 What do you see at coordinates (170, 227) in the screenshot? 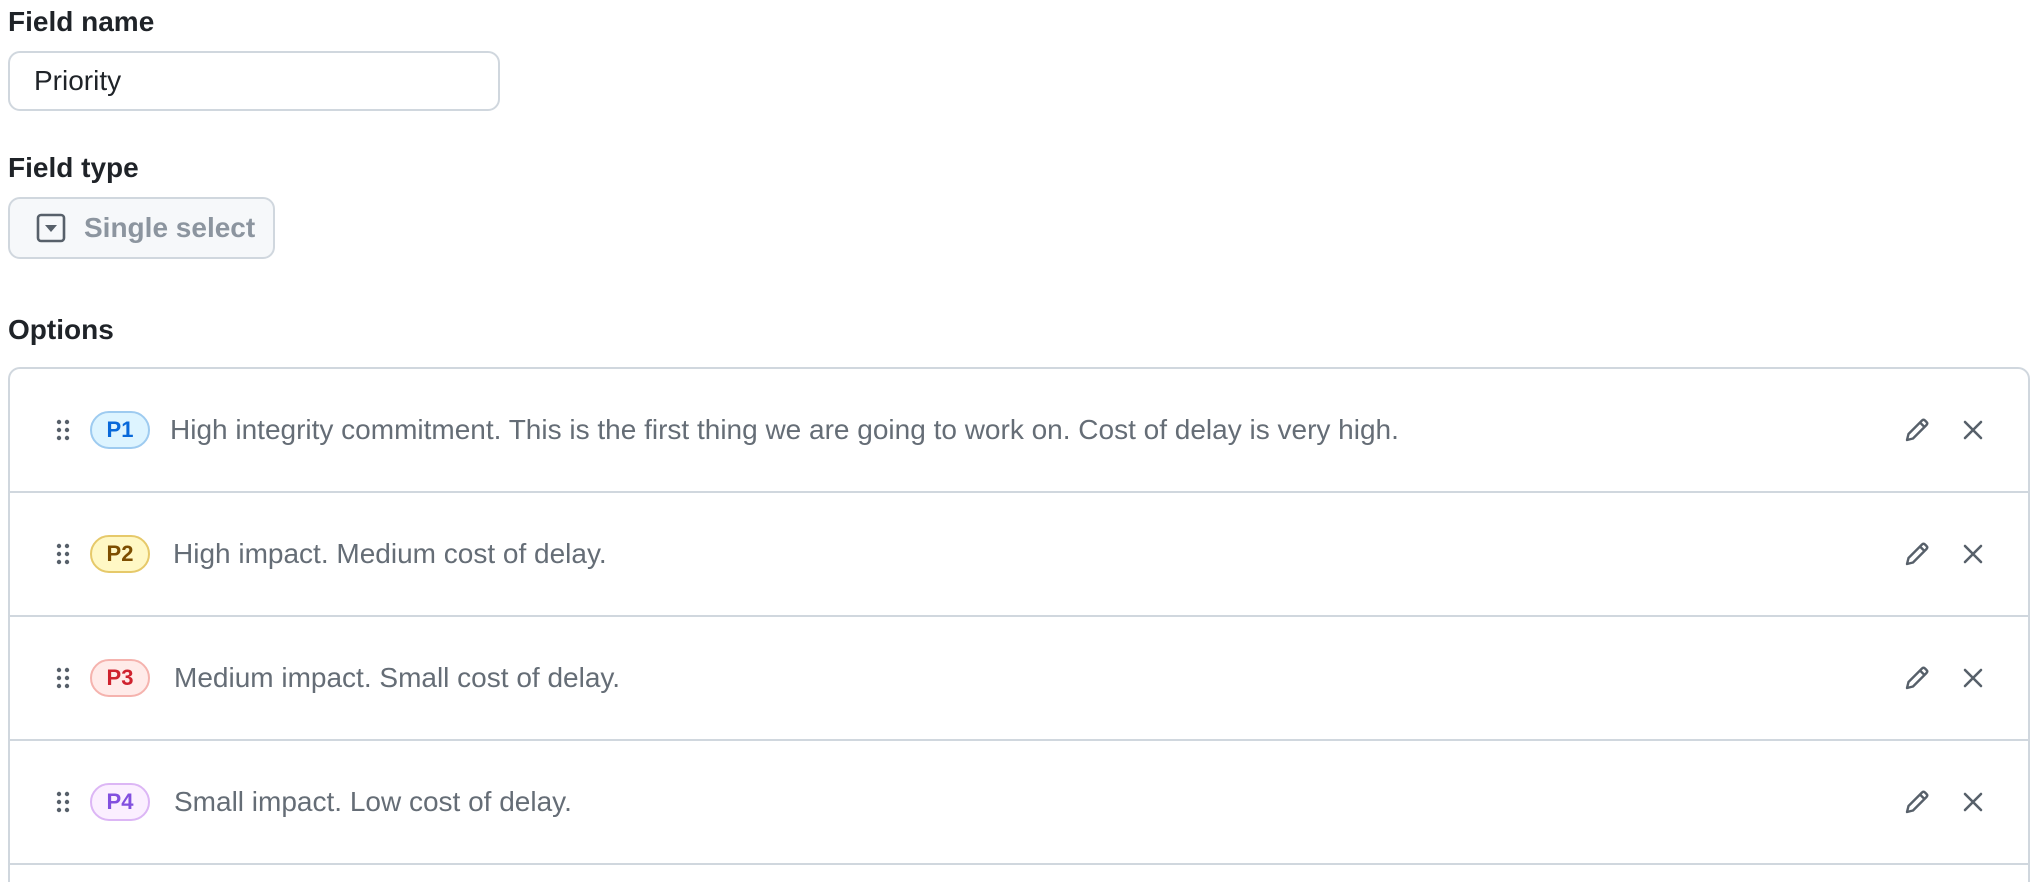
I see `field-type-value: Single select` at bounding box center [170, 227].